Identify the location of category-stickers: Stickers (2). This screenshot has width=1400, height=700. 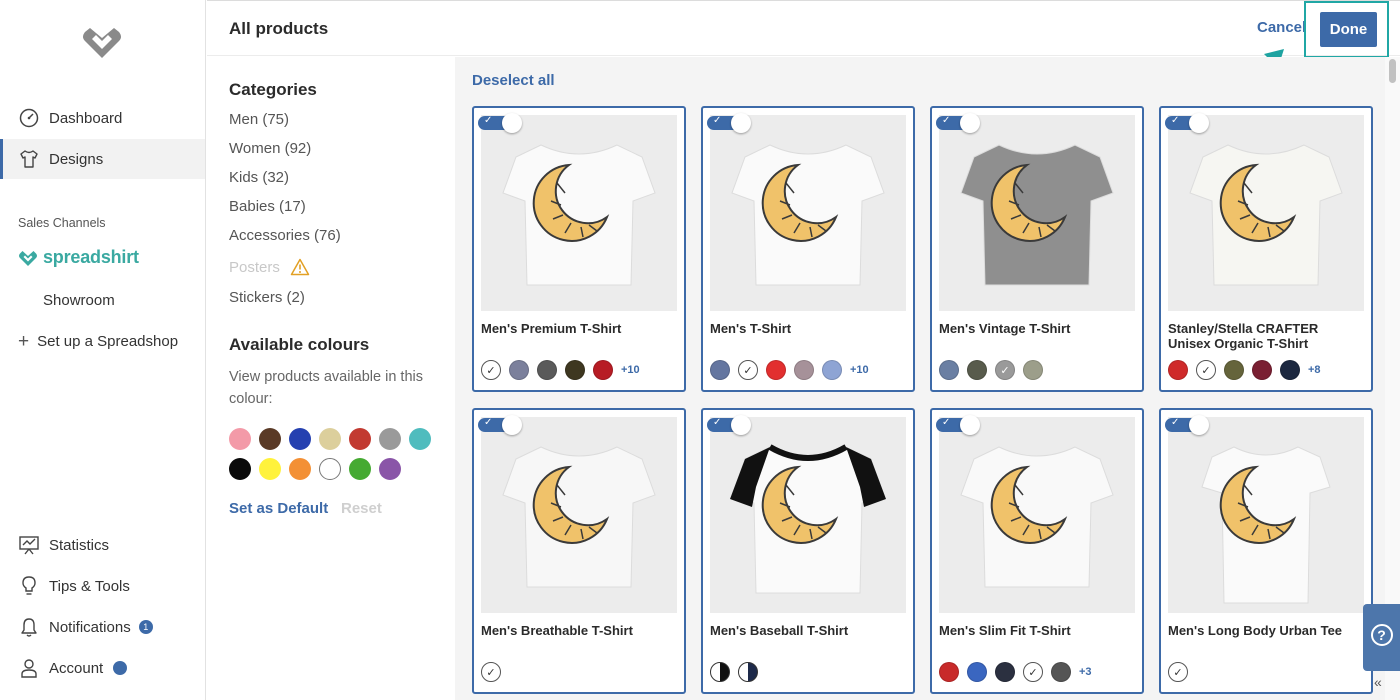
(267, 297).